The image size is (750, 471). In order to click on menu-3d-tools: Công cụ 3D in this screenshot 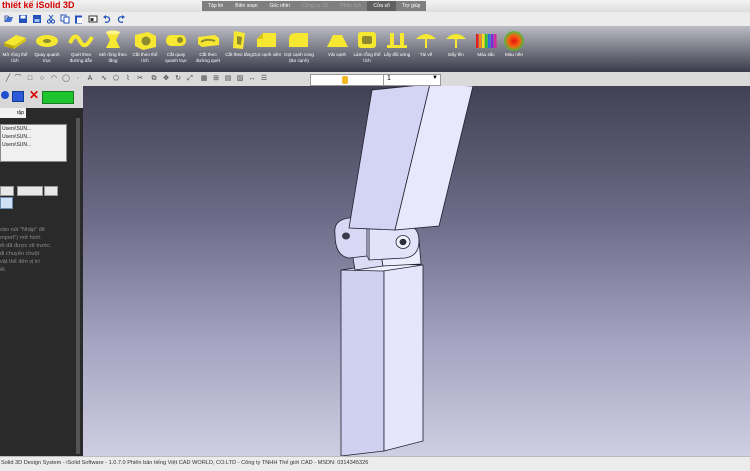, I will do `click(315, 6)`.